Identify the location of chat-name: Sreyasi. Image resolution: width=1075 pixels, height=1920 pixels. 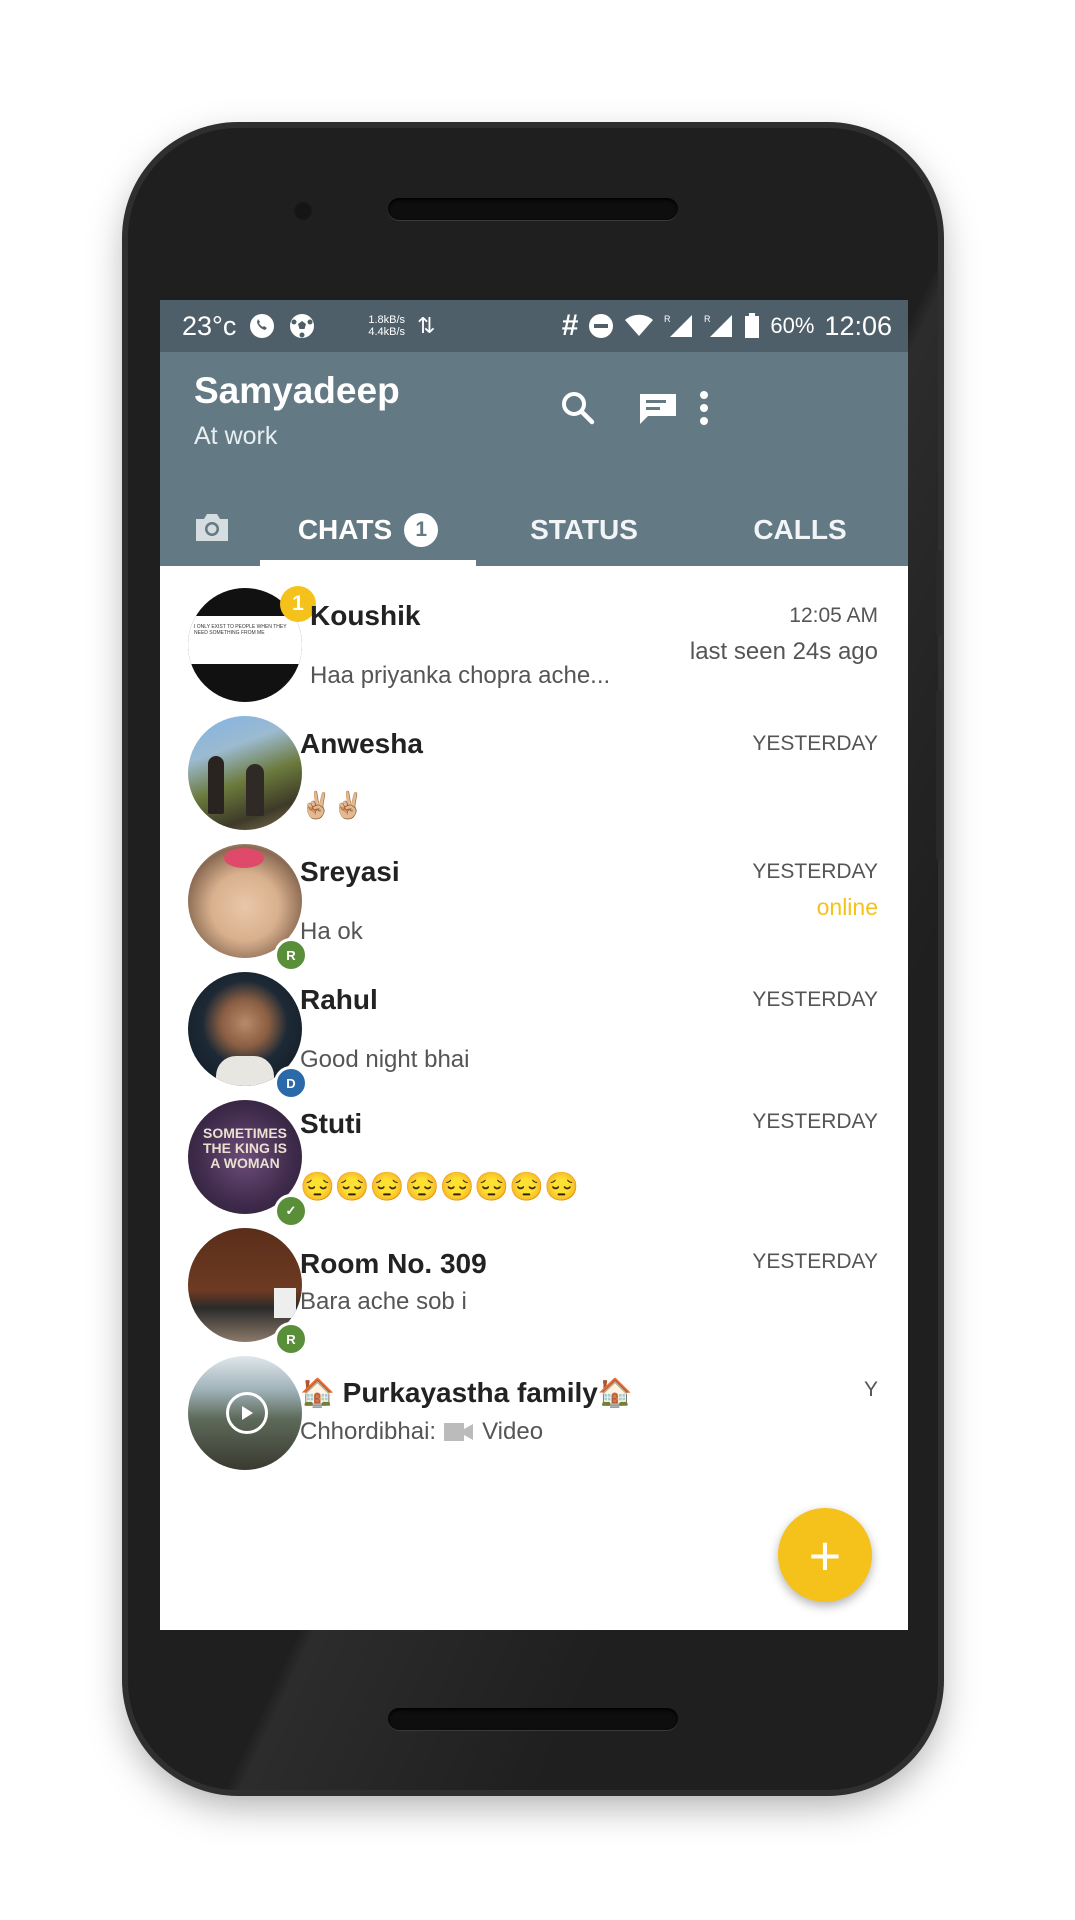
(350, 871).